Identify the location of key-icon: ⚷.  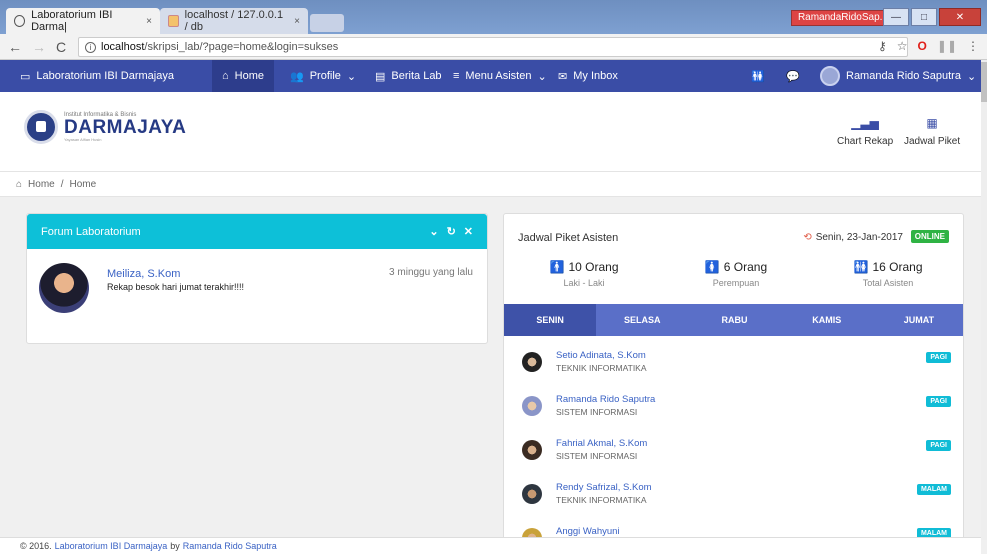
(882, 46).